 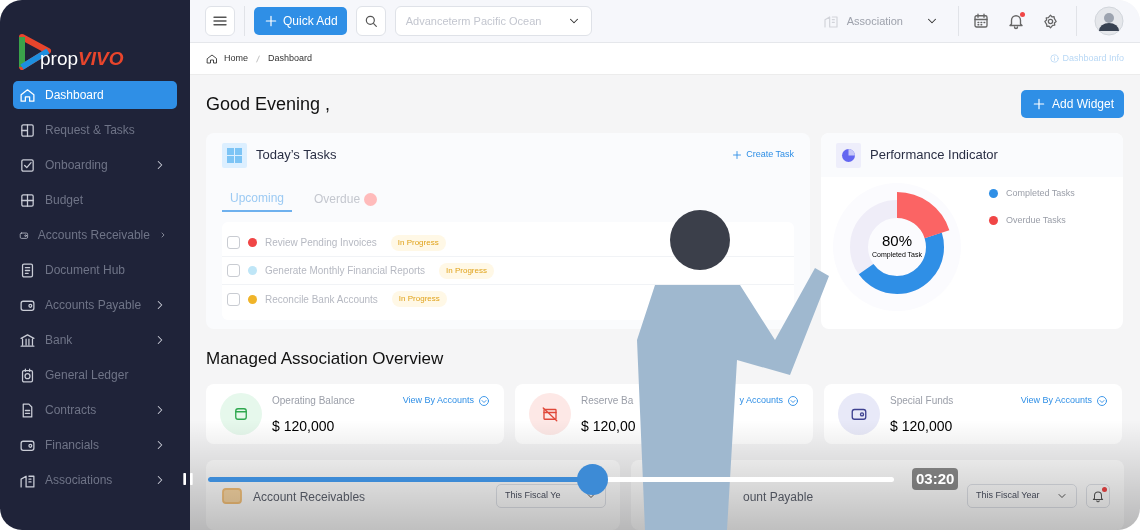 What do you see at coordinates (325, 359) in the screenshot?
I see `section-heading: Managed Association Overview` at bounding box center [325, 359].